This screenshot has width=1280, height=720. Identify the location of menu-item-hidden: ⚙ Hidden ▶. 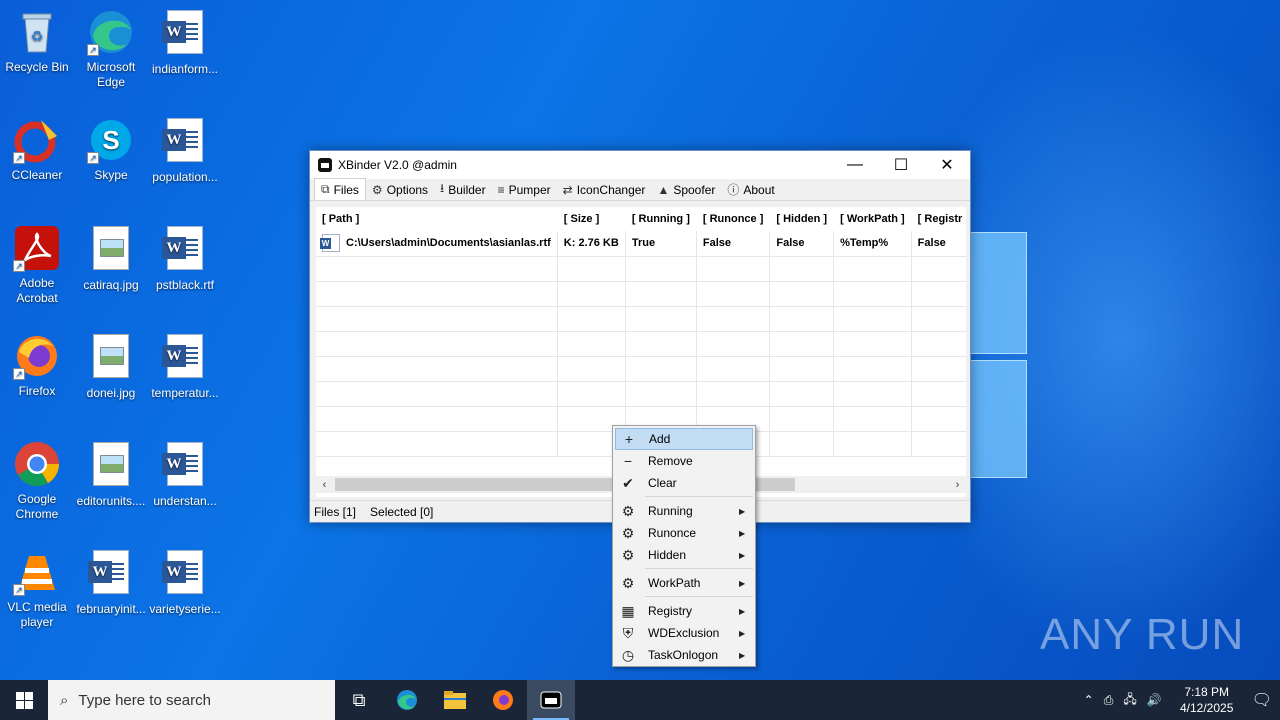
(684, 555).